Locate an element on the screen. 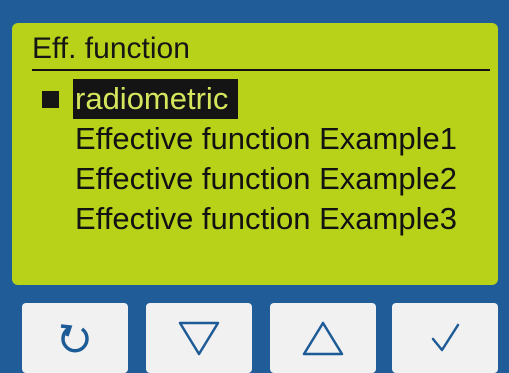 This screenshot has width=509, height=373. triangle-up-icon is located at coordinates (323, 338).